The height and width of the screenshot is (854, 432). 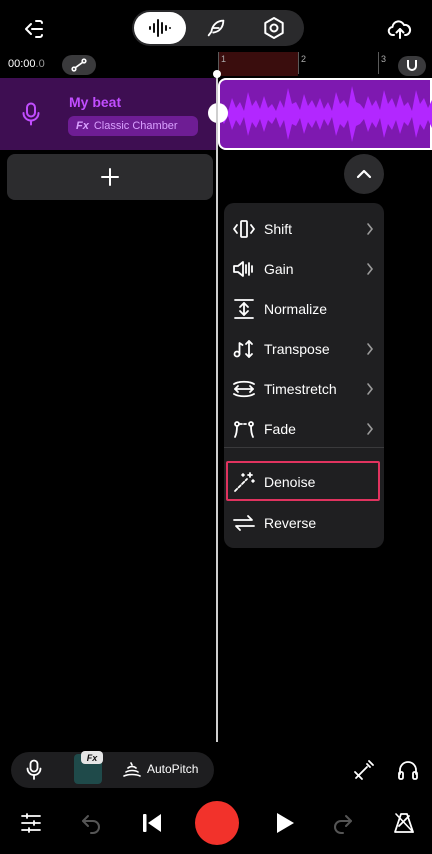 I want to click on fx-badge: Fx, so click(x=92, y=757).